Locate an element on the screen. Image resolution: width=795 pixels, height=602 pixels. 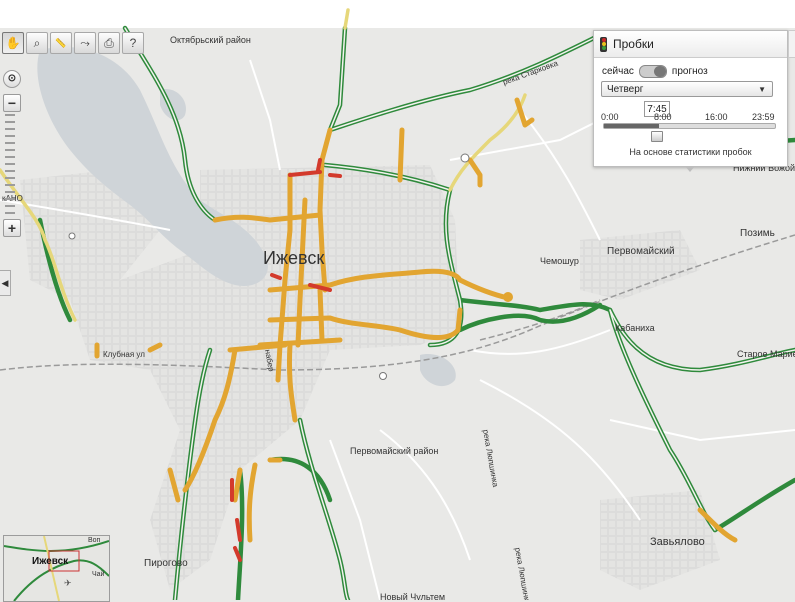
label-club-street: Клубная ул is located at coordinates (124, 354).